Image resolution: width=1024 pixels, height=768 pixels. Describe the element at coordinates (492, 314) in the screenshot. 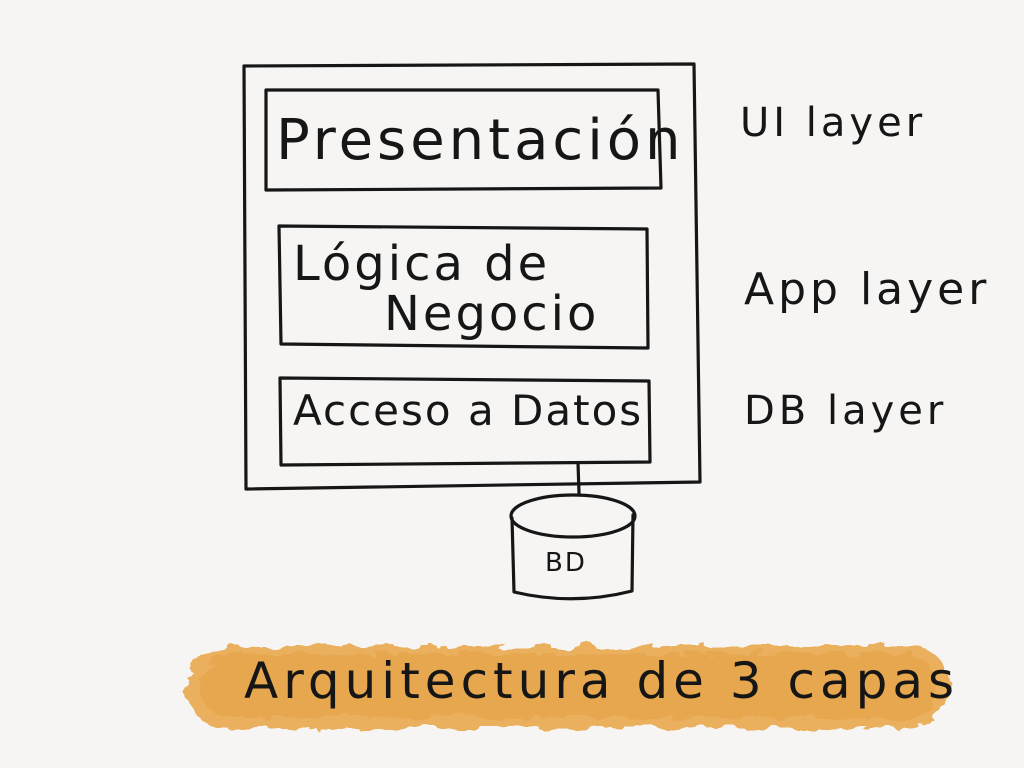

I see `layer-label-logic-line2: Negocio` at that location.